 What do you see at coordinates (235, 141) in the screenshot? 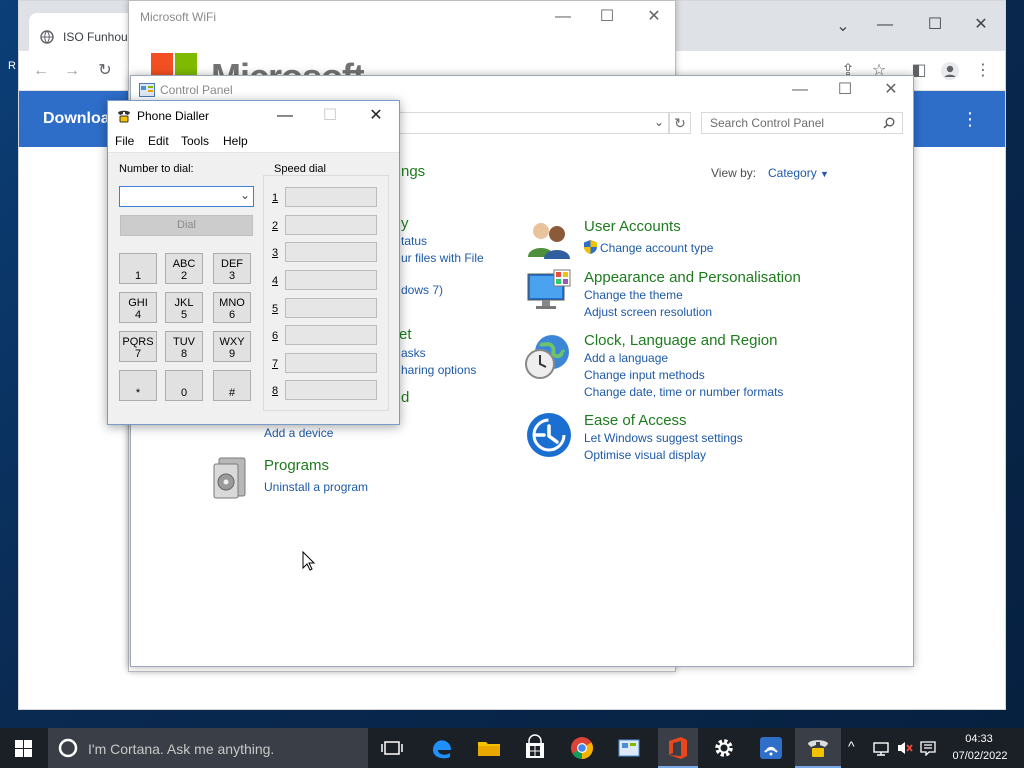
I see `menu-help: Help` at bounding box center [235, 141].